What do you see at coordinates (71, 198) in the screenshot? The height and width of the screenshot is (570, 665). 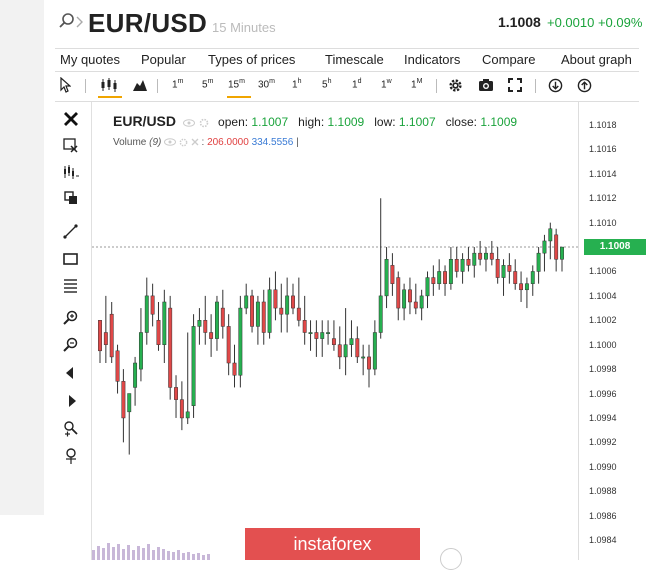 I see `copy-icon` at bounding box center [71, 198].